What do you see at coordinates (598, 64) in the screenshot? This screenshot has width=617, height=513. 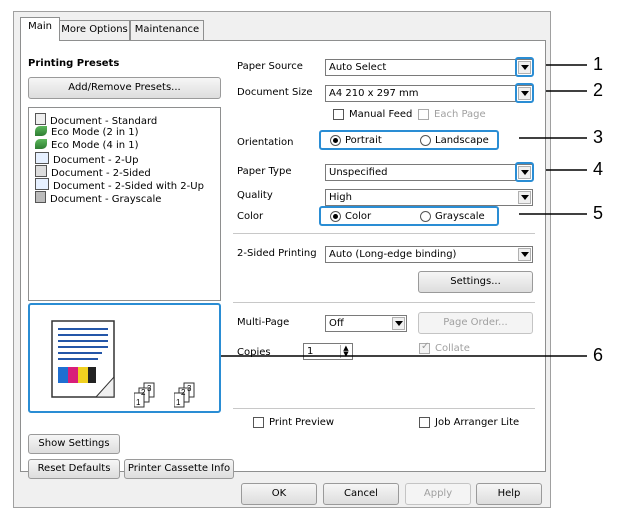 I see `callout-number: 1` at bounding box center [598, 64].